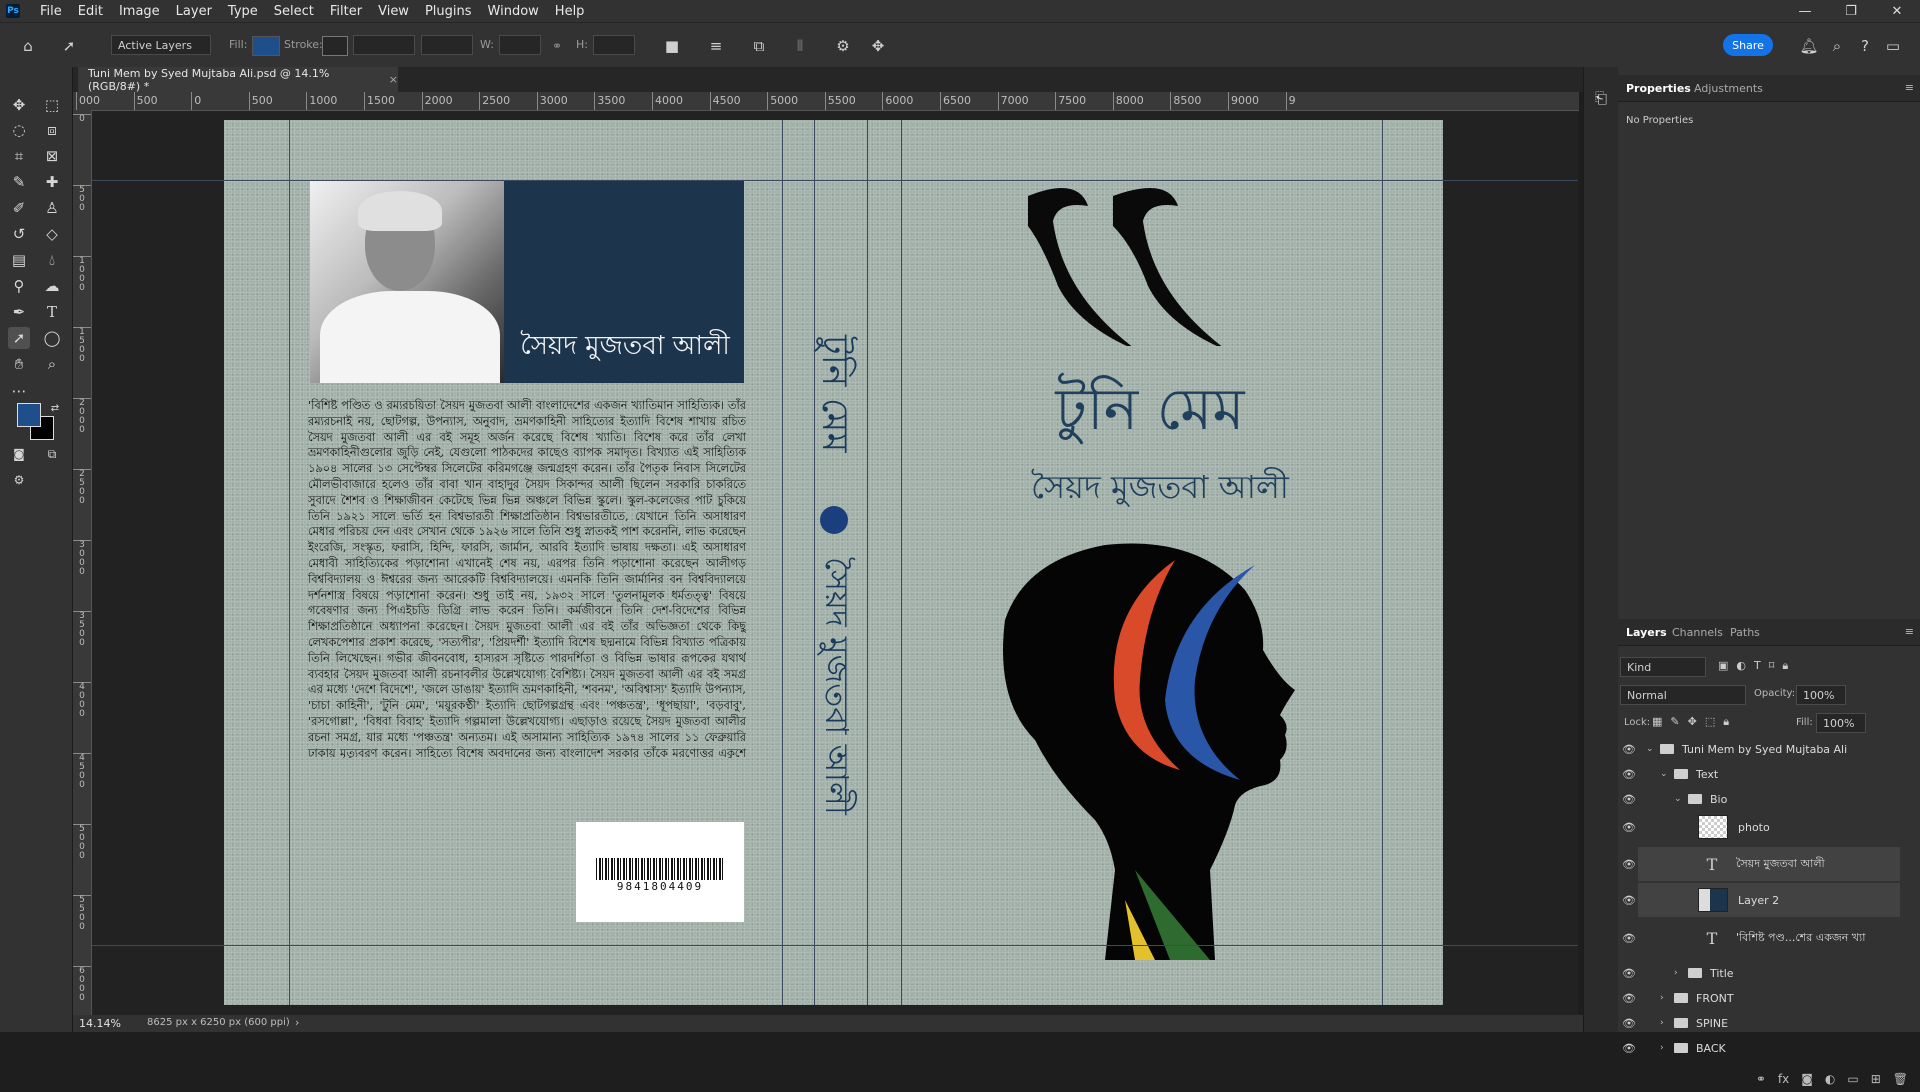 This screenshot has height=1092, width=1920. What do you see at coordinates (447, 45) in the screenshot?
I see `stroke-type-dropdown` at bounding box center [447, 45].